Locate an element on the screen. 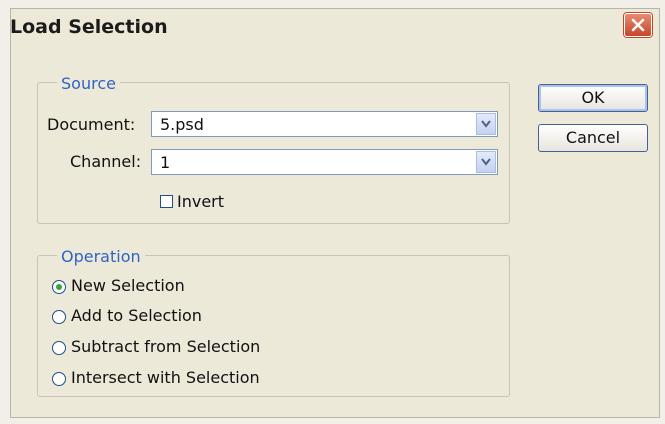 The width and height of the screenshot is (665, 424). radio-label: Intersect with Selection is located at coordinates (165, 377).